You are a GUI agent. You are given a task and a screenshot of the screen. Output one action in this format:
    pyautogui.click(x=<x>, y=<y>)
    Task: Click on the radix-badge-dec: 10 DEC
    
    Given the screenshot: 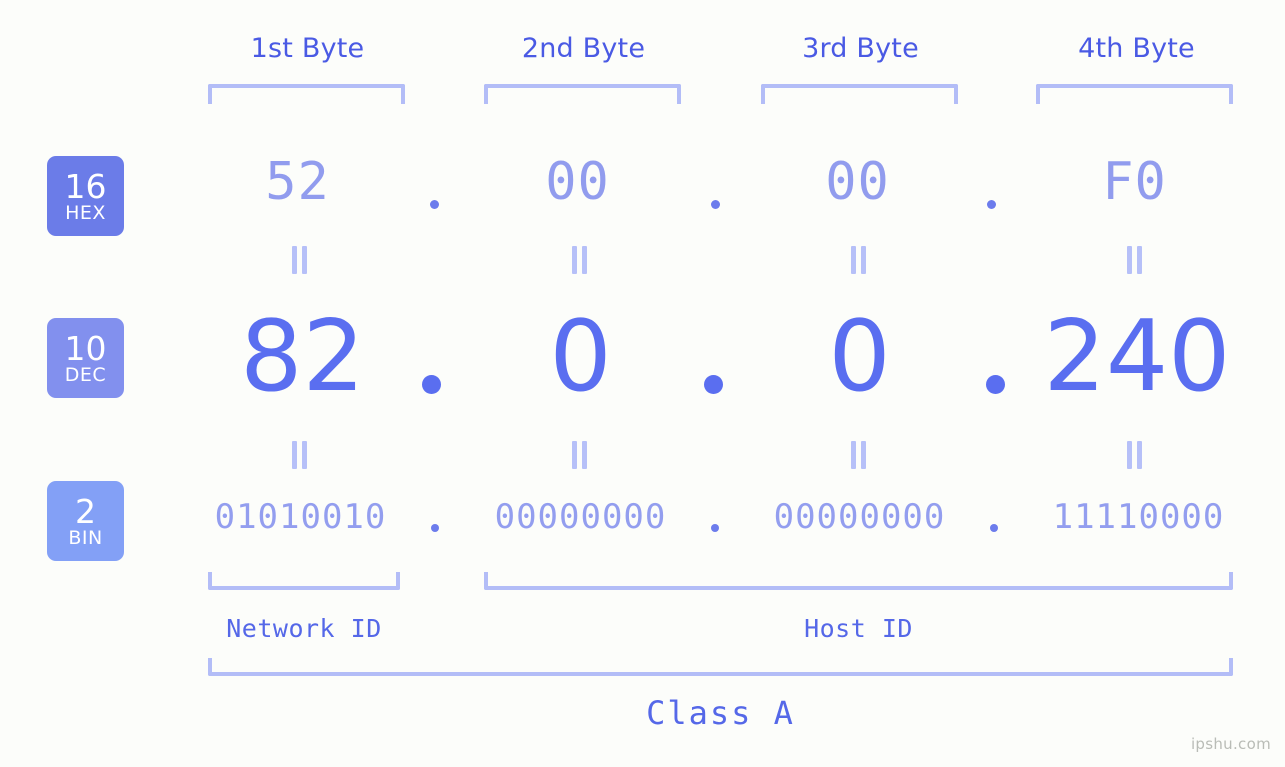 What is the action you would take?
    pyautogui.click(x=85, y=358)
    